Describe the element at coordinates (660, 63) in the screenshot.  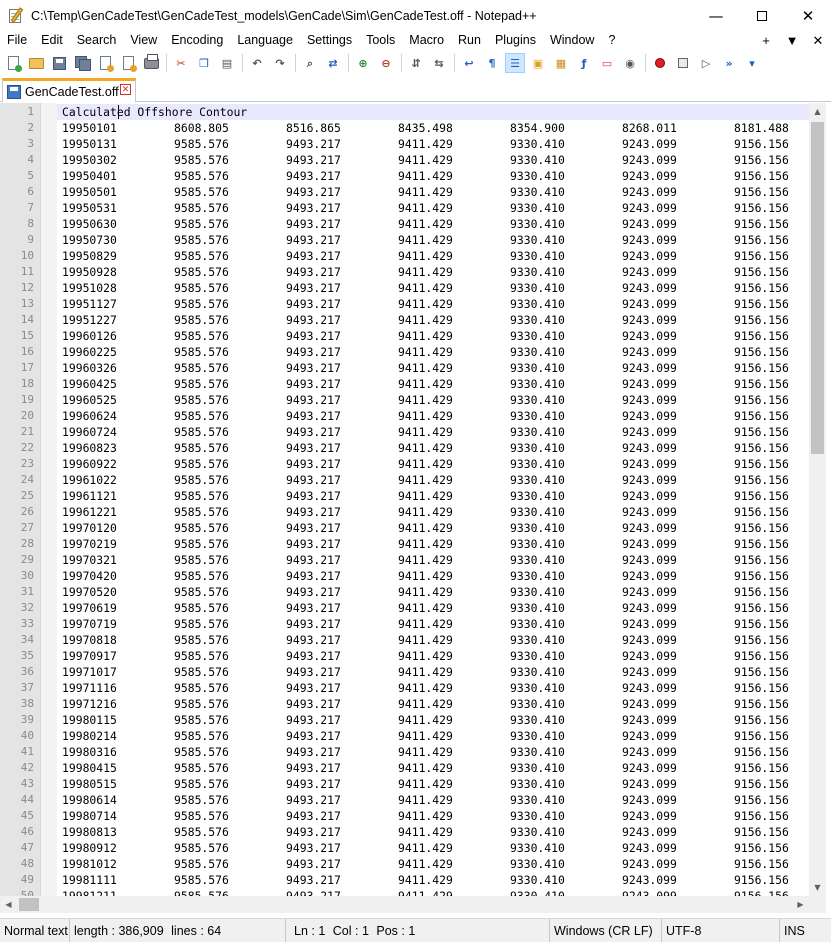
I see `record-macro-icon` at that location.